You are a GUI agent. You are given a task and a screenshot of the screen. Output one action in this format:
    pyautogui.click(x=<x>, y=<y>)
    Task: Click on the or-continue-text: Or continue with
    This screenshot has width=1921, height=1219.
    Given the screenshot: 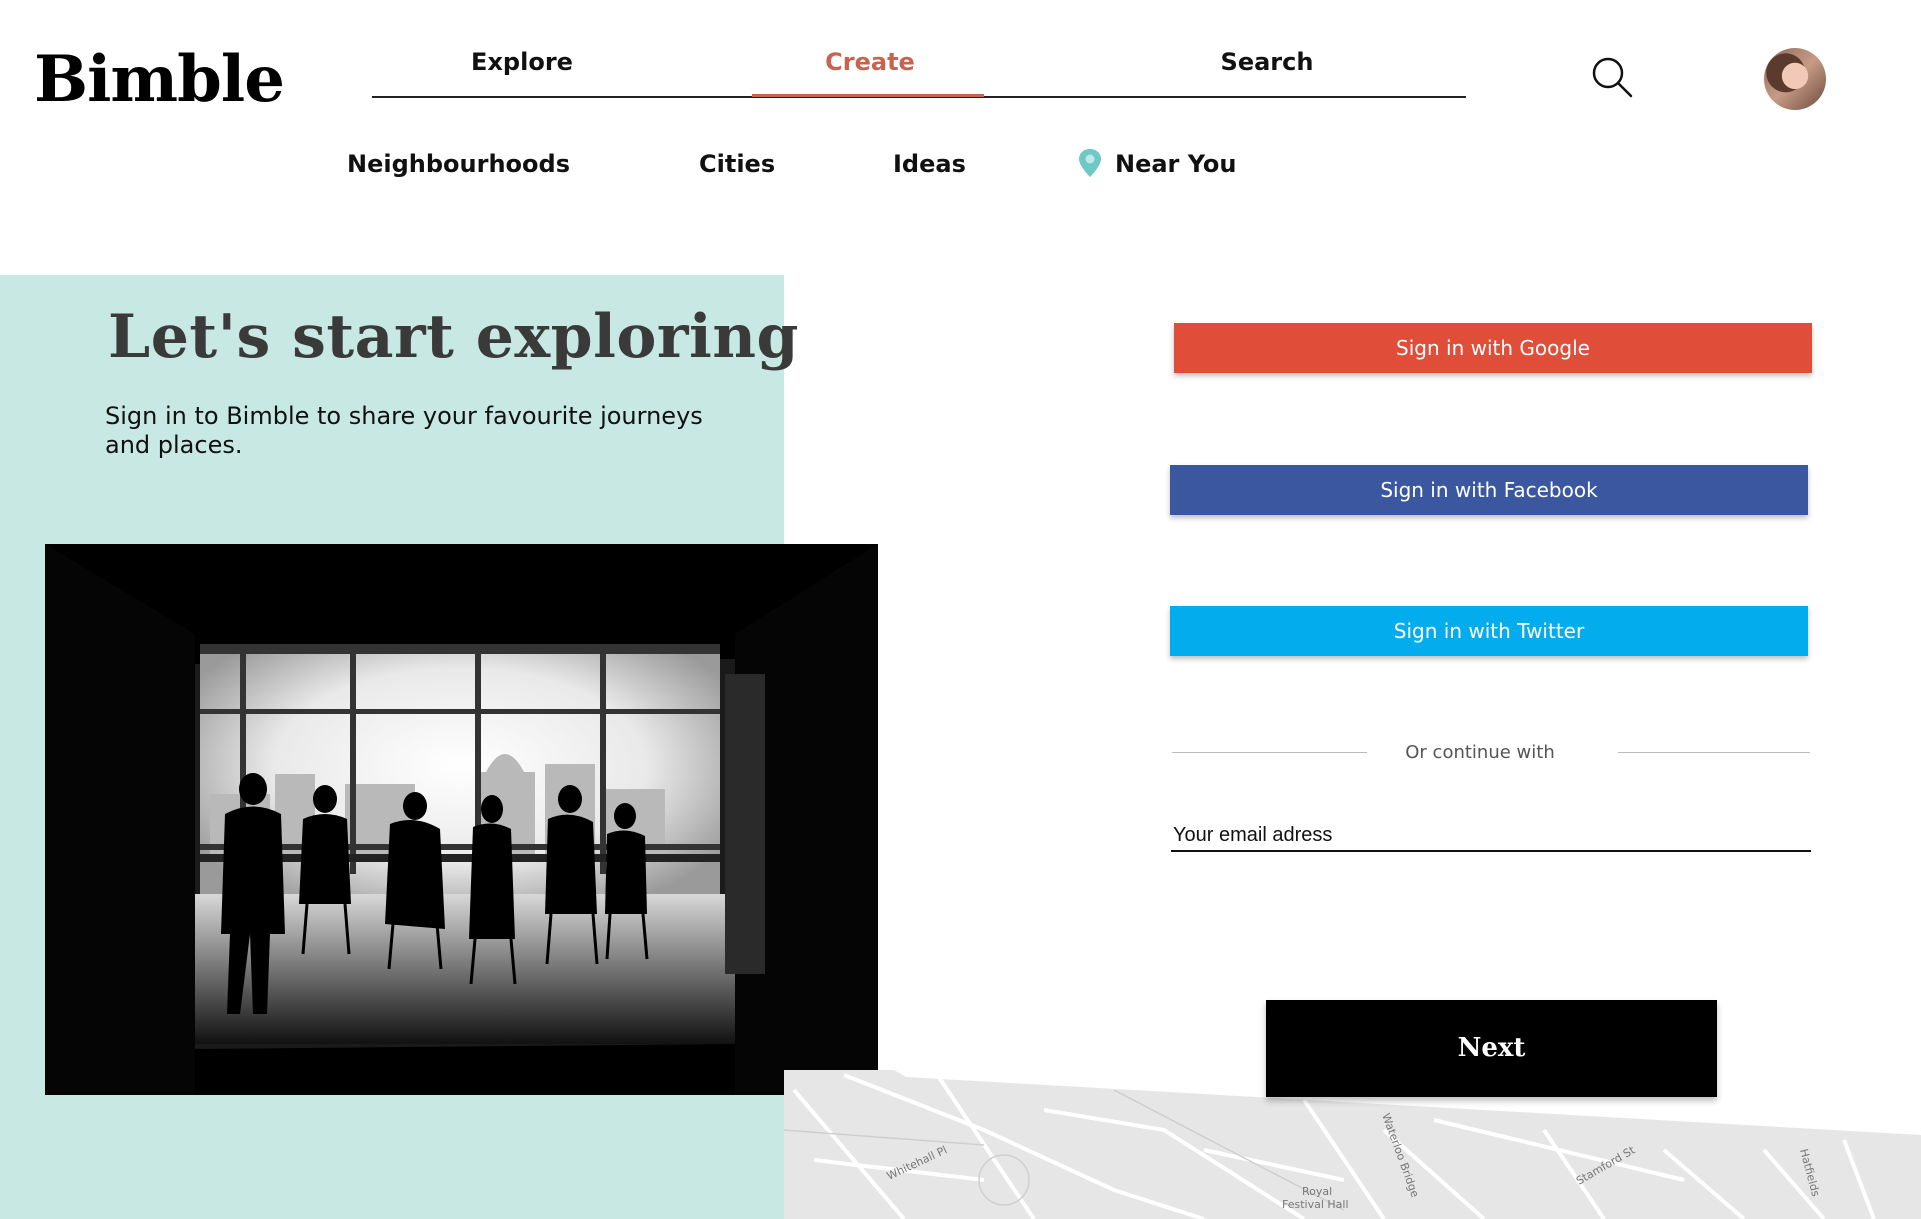 What is the action you would take?
    pyautogui.click(x=1480, y=752)
    